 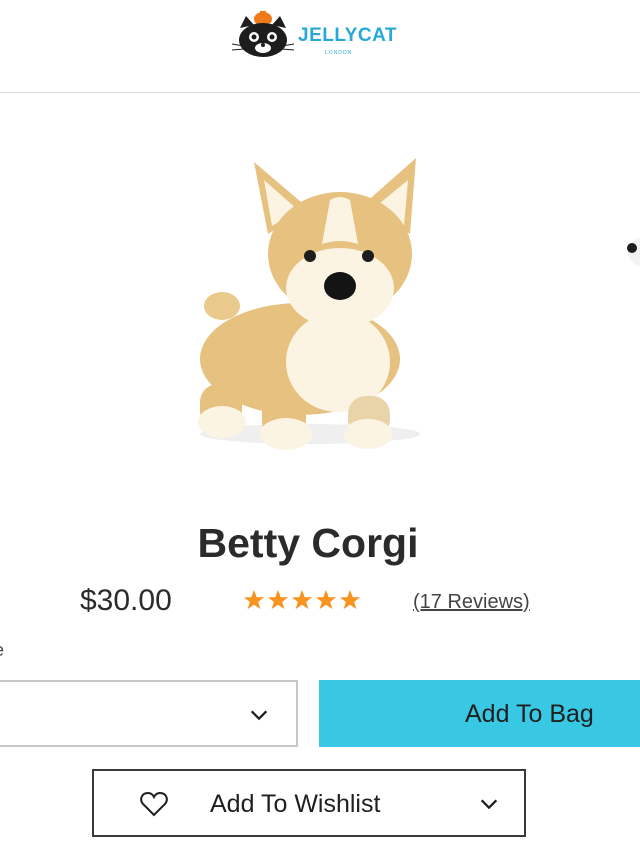 I want to click on cat-logo-icon, so click(x=263, y=34).